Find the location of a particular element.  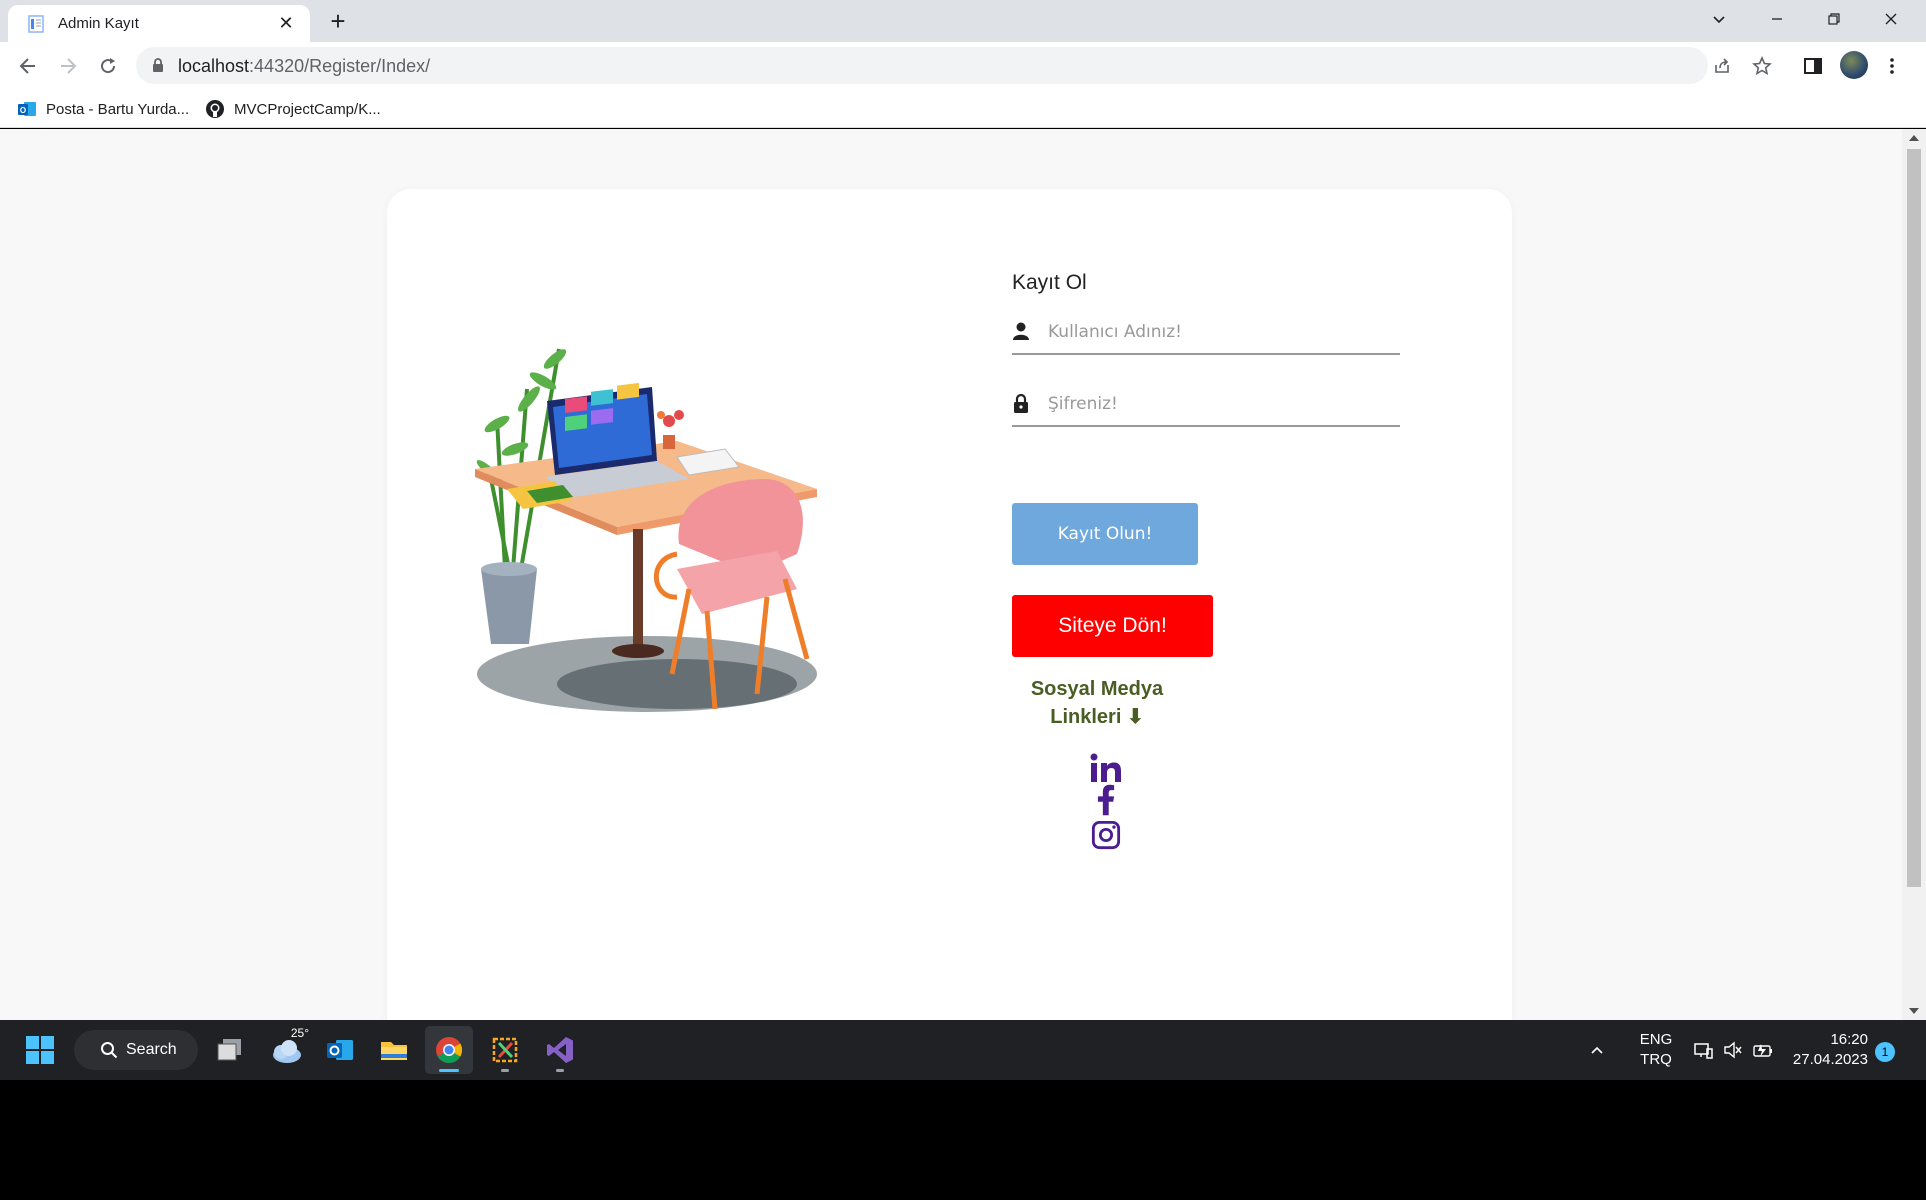

file-explorer-app is located at coordinates (394, 1050).